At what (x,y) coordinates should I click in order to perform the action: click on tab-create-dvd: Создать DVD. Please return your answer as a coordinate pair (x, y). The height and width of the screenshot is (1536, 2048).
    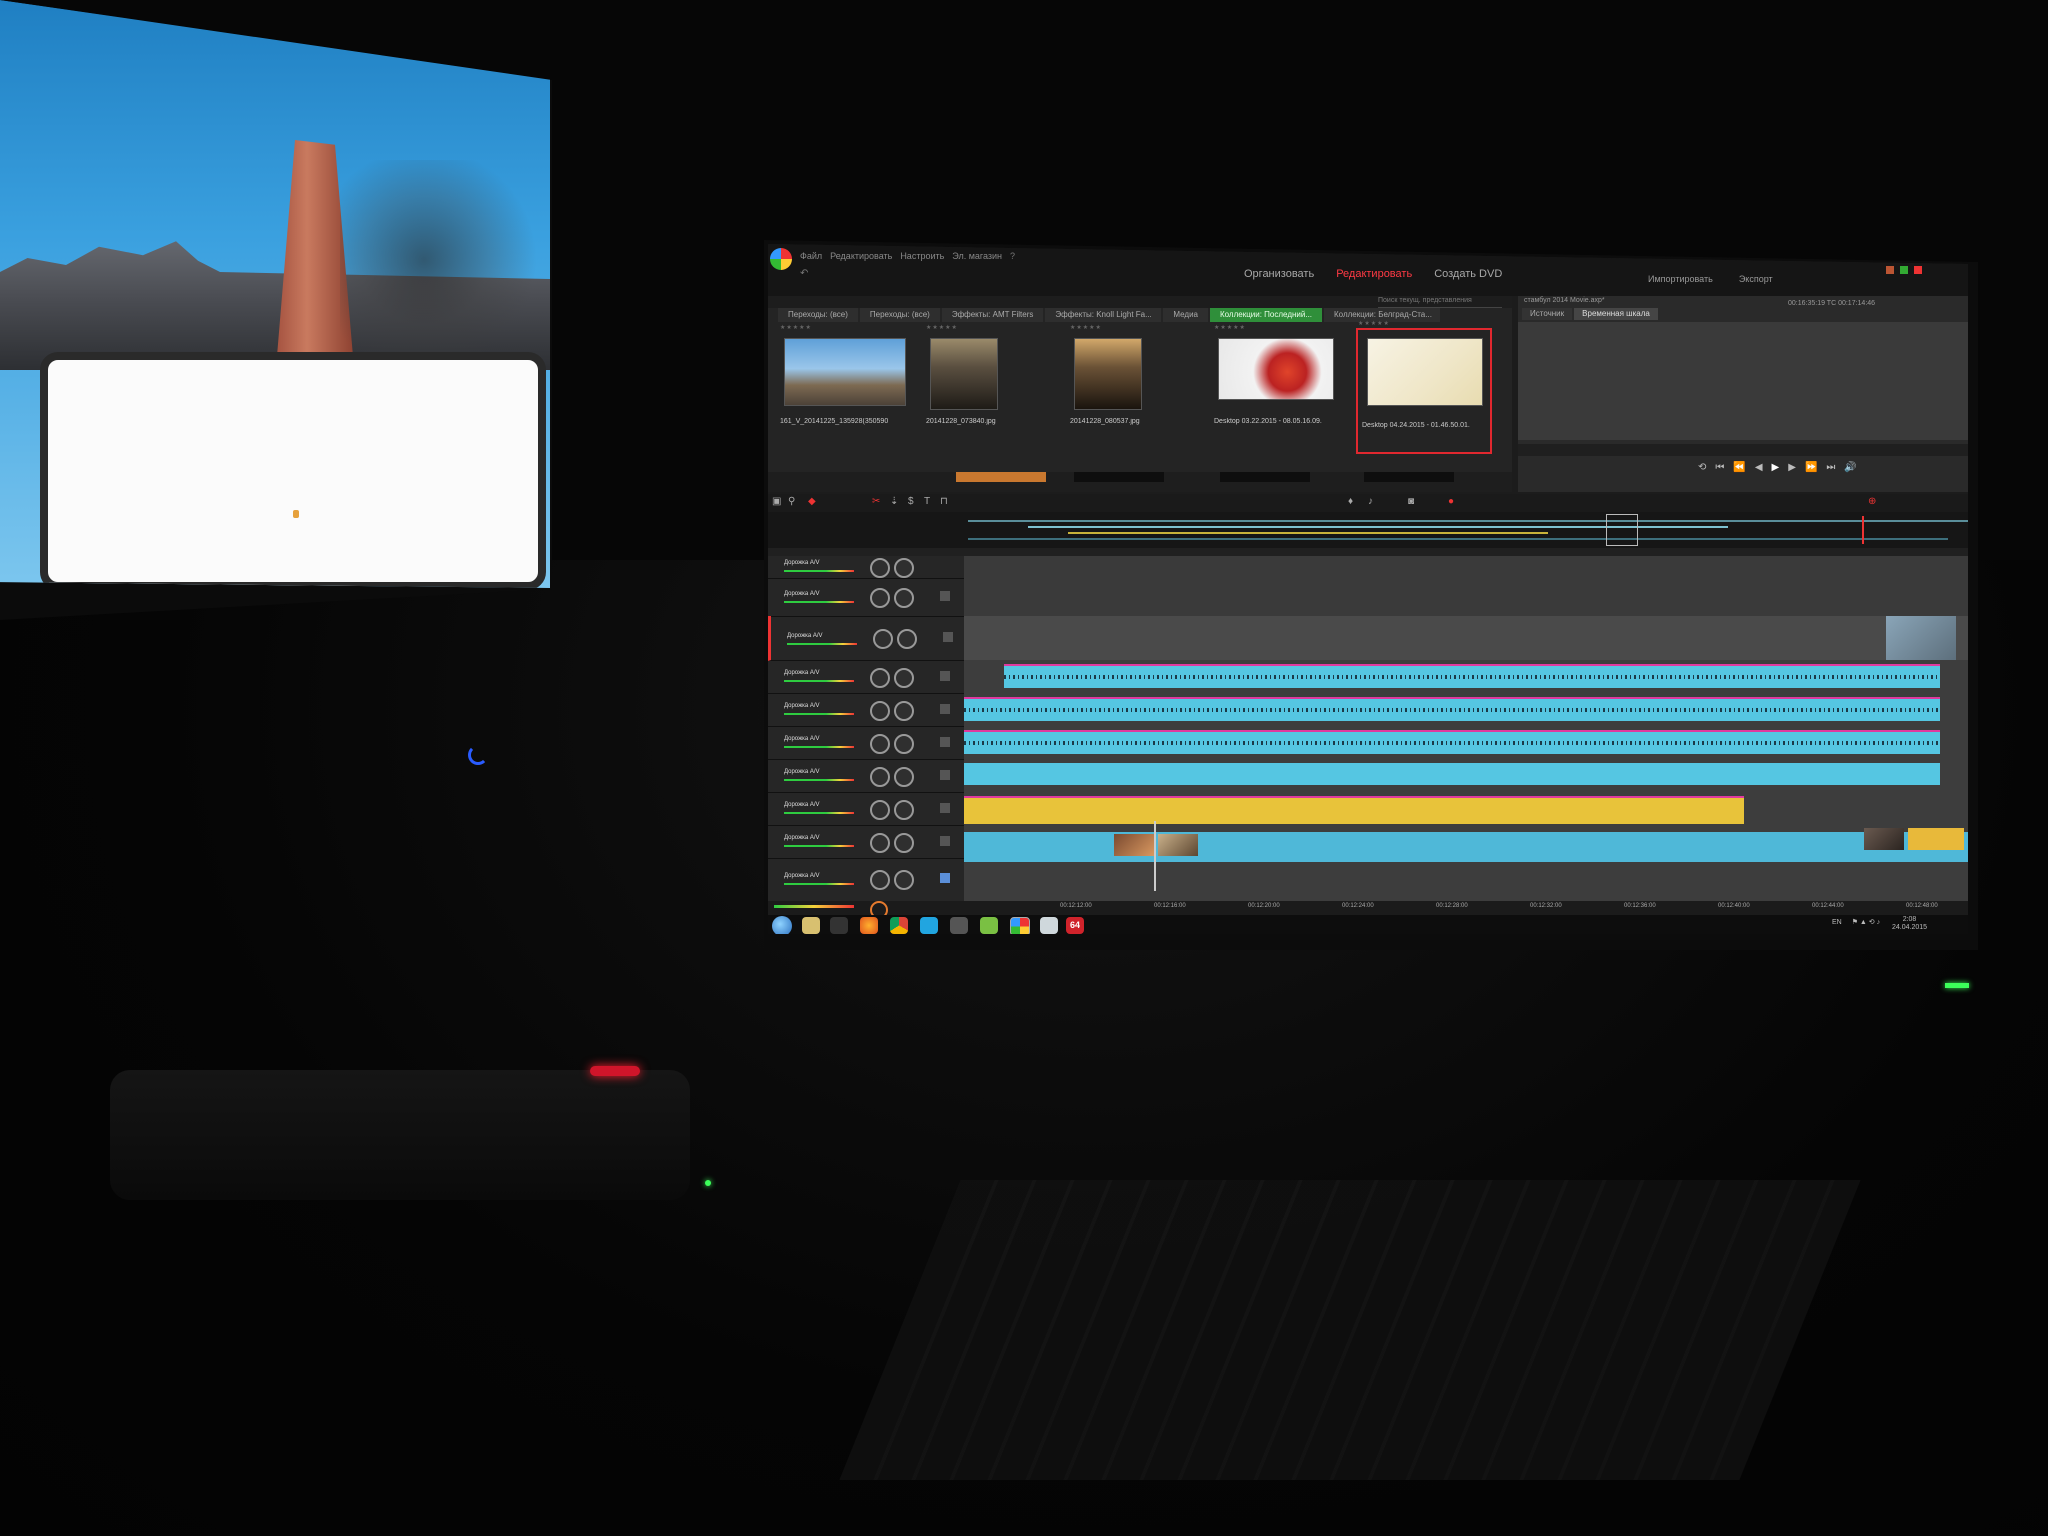
    Looking at the image, I should click on (1468, 274).